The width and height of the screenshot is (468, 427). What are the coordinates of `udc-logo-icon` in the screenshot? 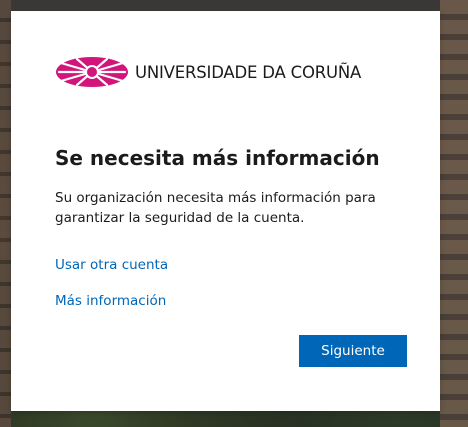 It's located at (92, 72).